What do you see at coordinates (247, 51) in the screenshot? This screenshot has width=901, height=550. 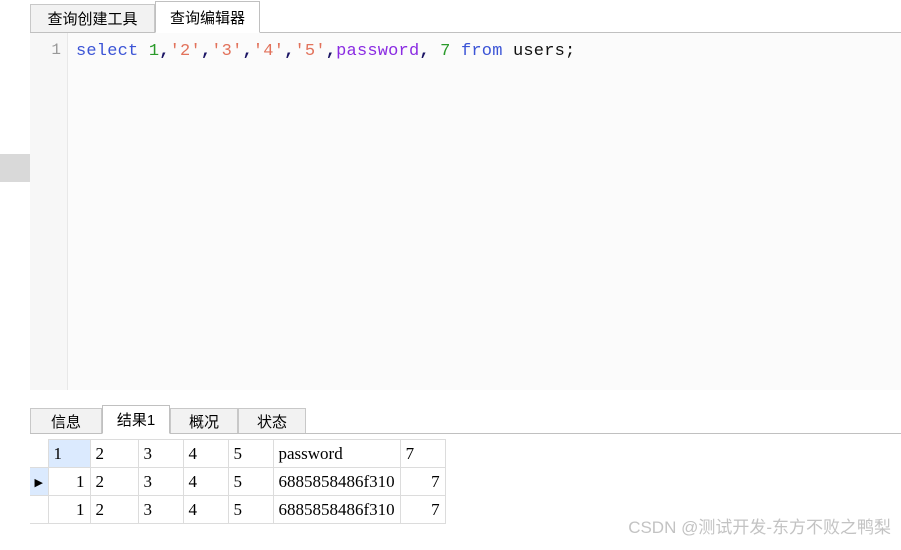 I see `sql-token-punct-7: ,` at bounding box center [247, 51].